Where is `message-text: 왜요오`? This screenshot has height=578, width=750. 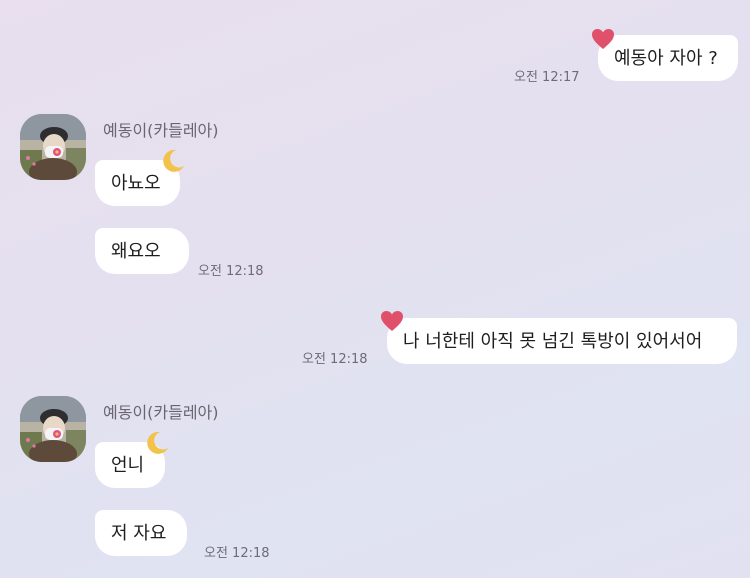 message-text: 왜요오 is located at coordinates (136, 251).